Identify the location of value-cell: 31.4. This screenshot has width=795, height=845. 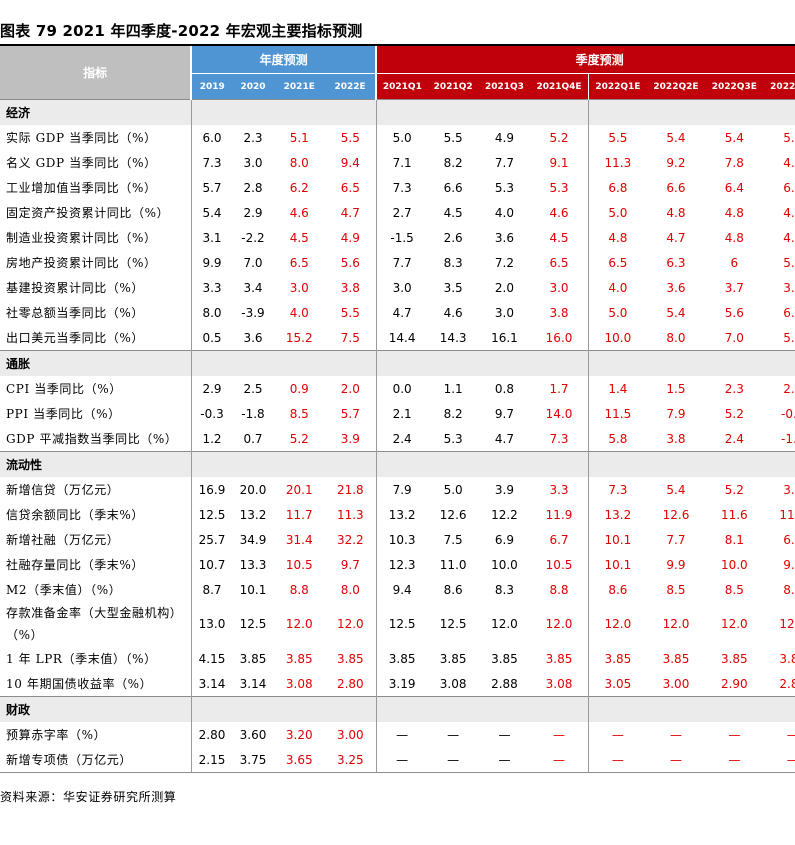
(299, 539).